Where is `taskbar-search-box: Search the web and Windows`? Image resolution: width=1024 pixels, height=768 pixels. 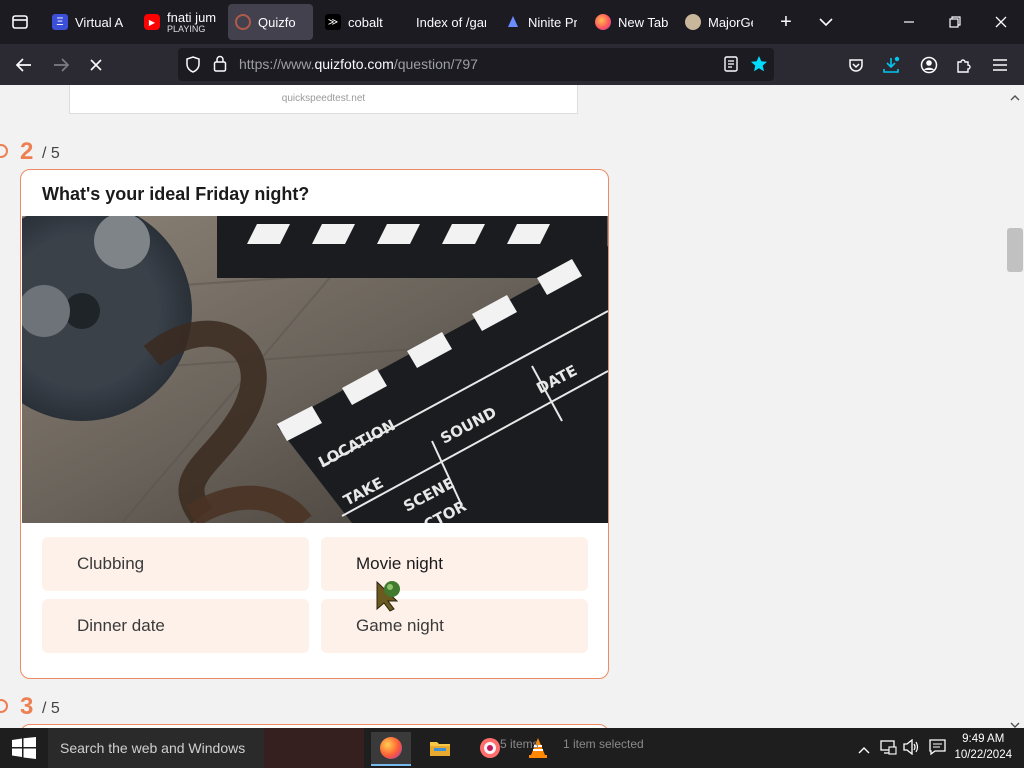
taskbar-search-box: Search the web and Windows is located at coordinates (156, 748).